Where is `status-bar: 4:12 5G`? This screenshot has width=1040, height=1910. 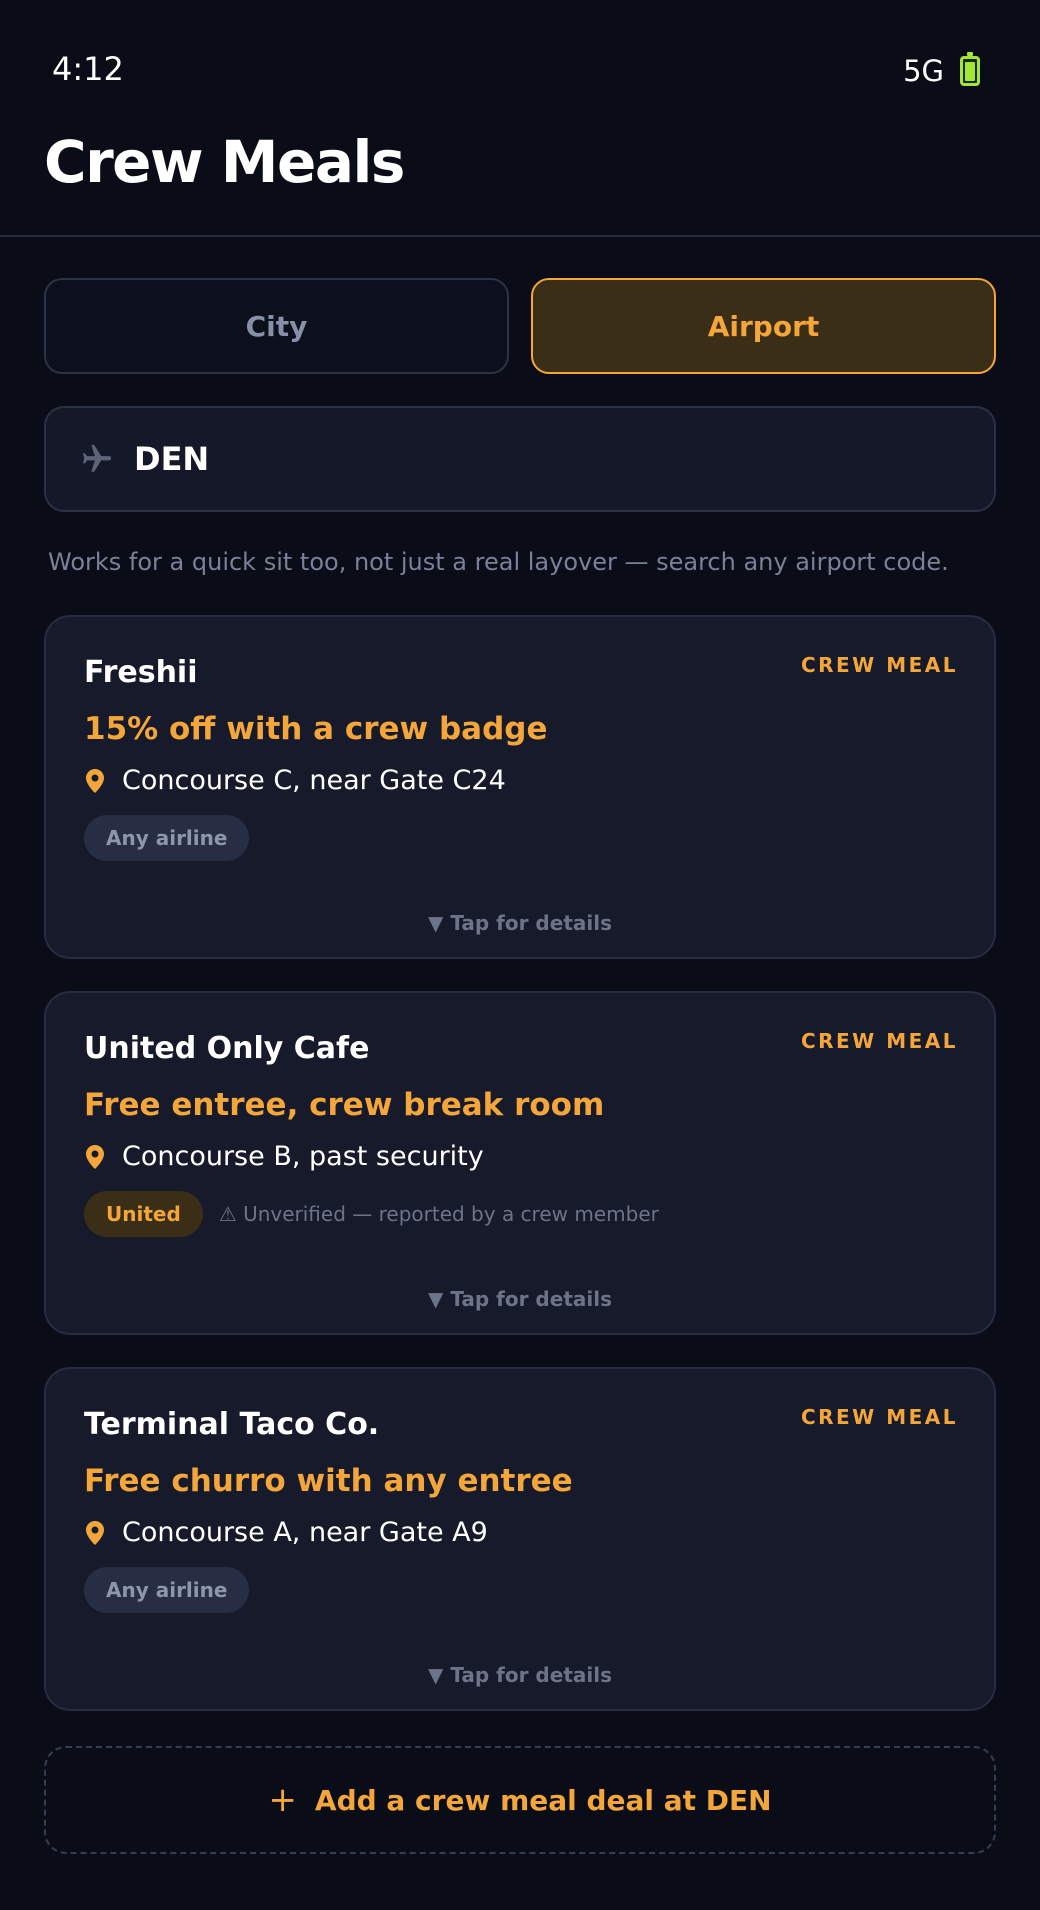
status-bar: 4:12 5G is located at coordinates (520, 60).